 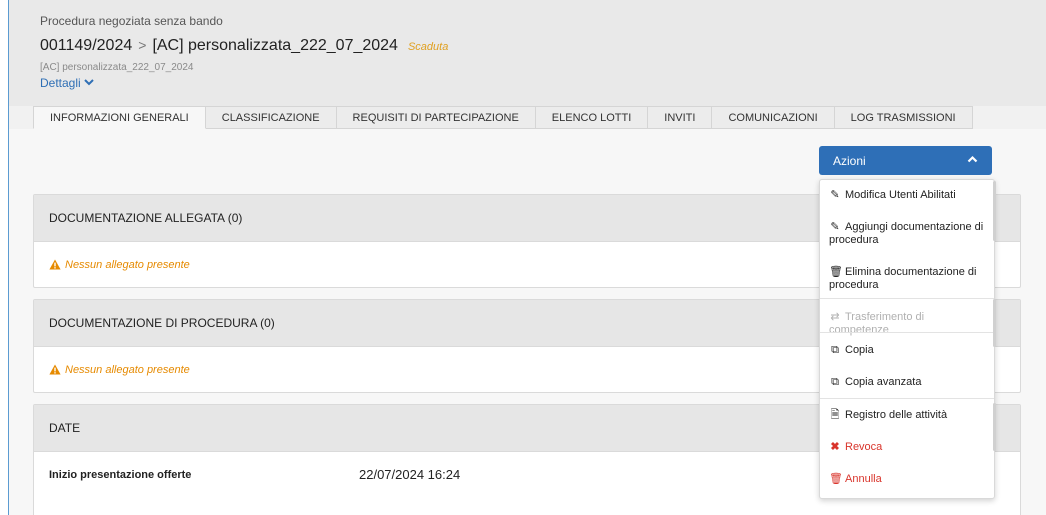 What do you see at coordinates (117, 67) in the screenshot?
I see `procedure-subtitle: [AC] personalizzata_222_07_2024` at bounding box center [117, 67].